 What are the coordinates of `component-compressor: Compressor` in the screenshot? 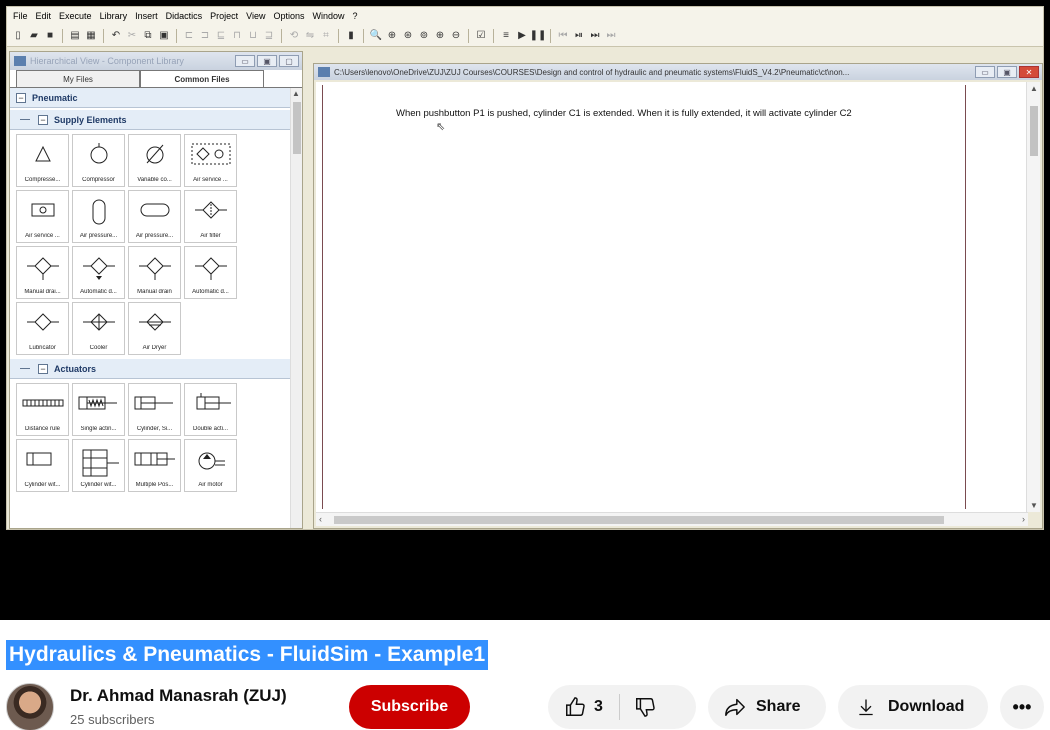 It's located at (98, 160).